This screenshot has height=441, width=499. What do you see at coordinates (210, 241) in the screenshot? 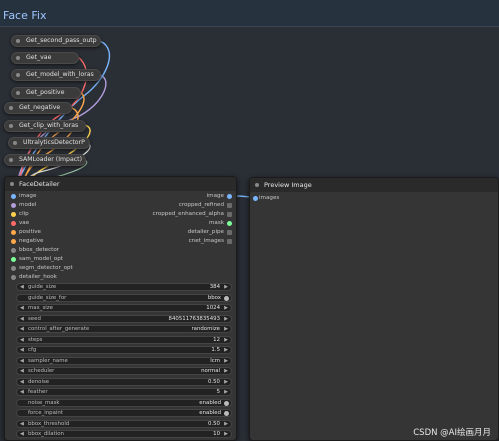
I see `output-slot-cnet-images: cnet_images` at bounding box center [210, 241].